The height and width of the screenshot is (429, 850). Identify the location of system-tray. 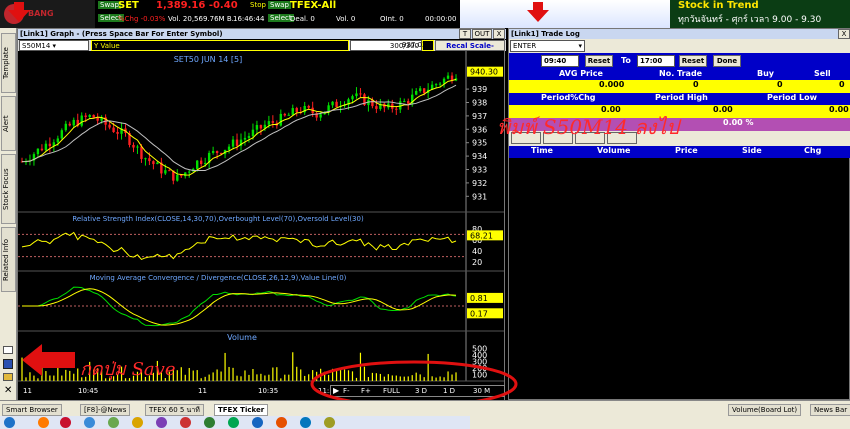
(235, 422).